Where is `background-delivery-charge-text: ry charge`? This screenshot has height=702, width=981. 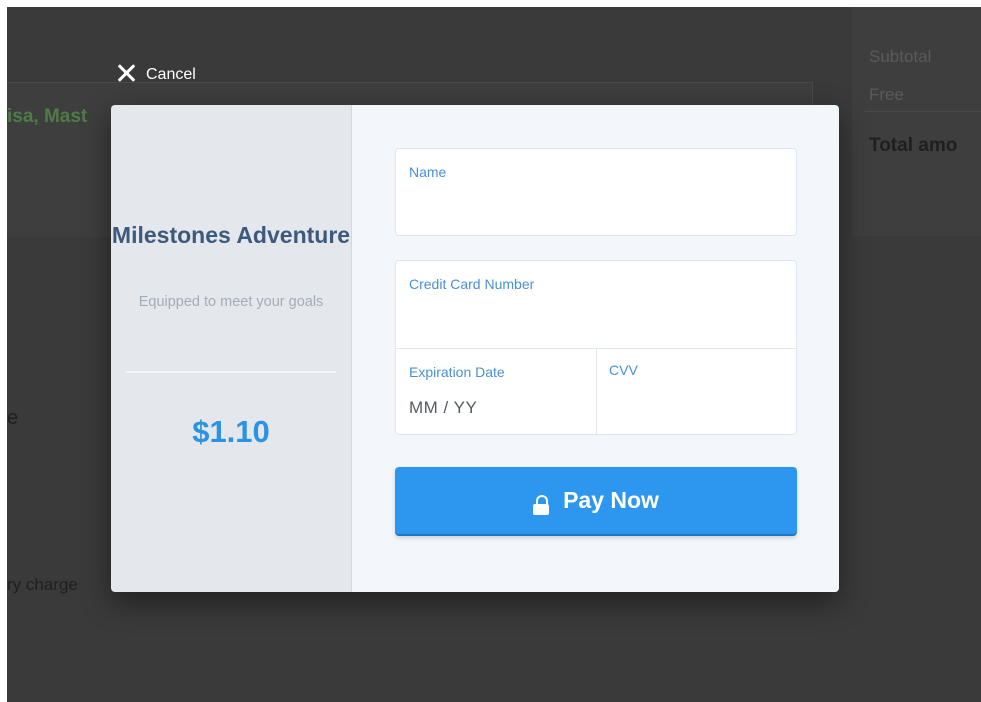 background-delivery-charge-text: ry charge is located at coordinates (42, 584).